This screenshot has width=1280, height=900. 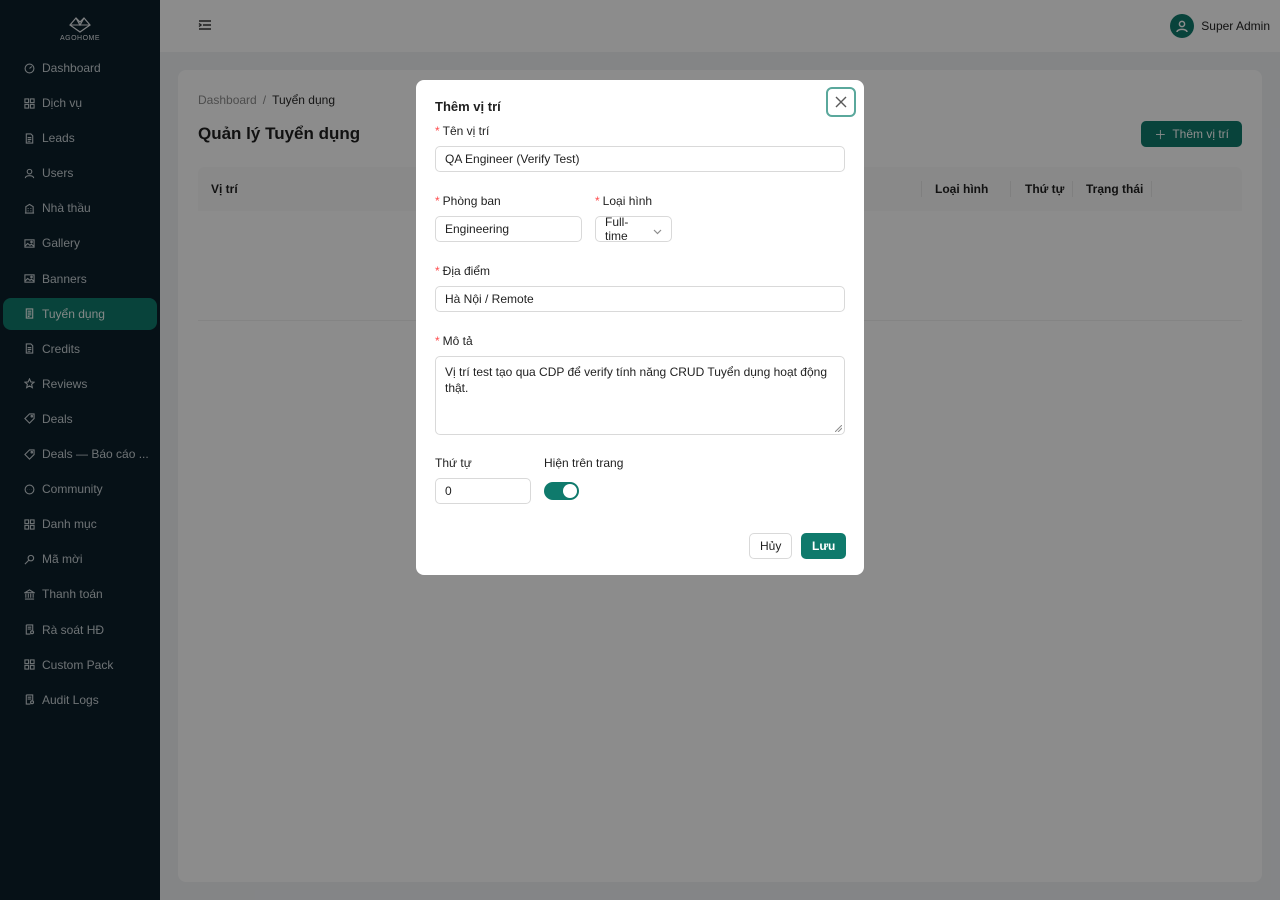 What do you see at coordinates (457, 341) in the screenshot?
I see `description-label-text: Mô tả` at bounding box center [457, 341].